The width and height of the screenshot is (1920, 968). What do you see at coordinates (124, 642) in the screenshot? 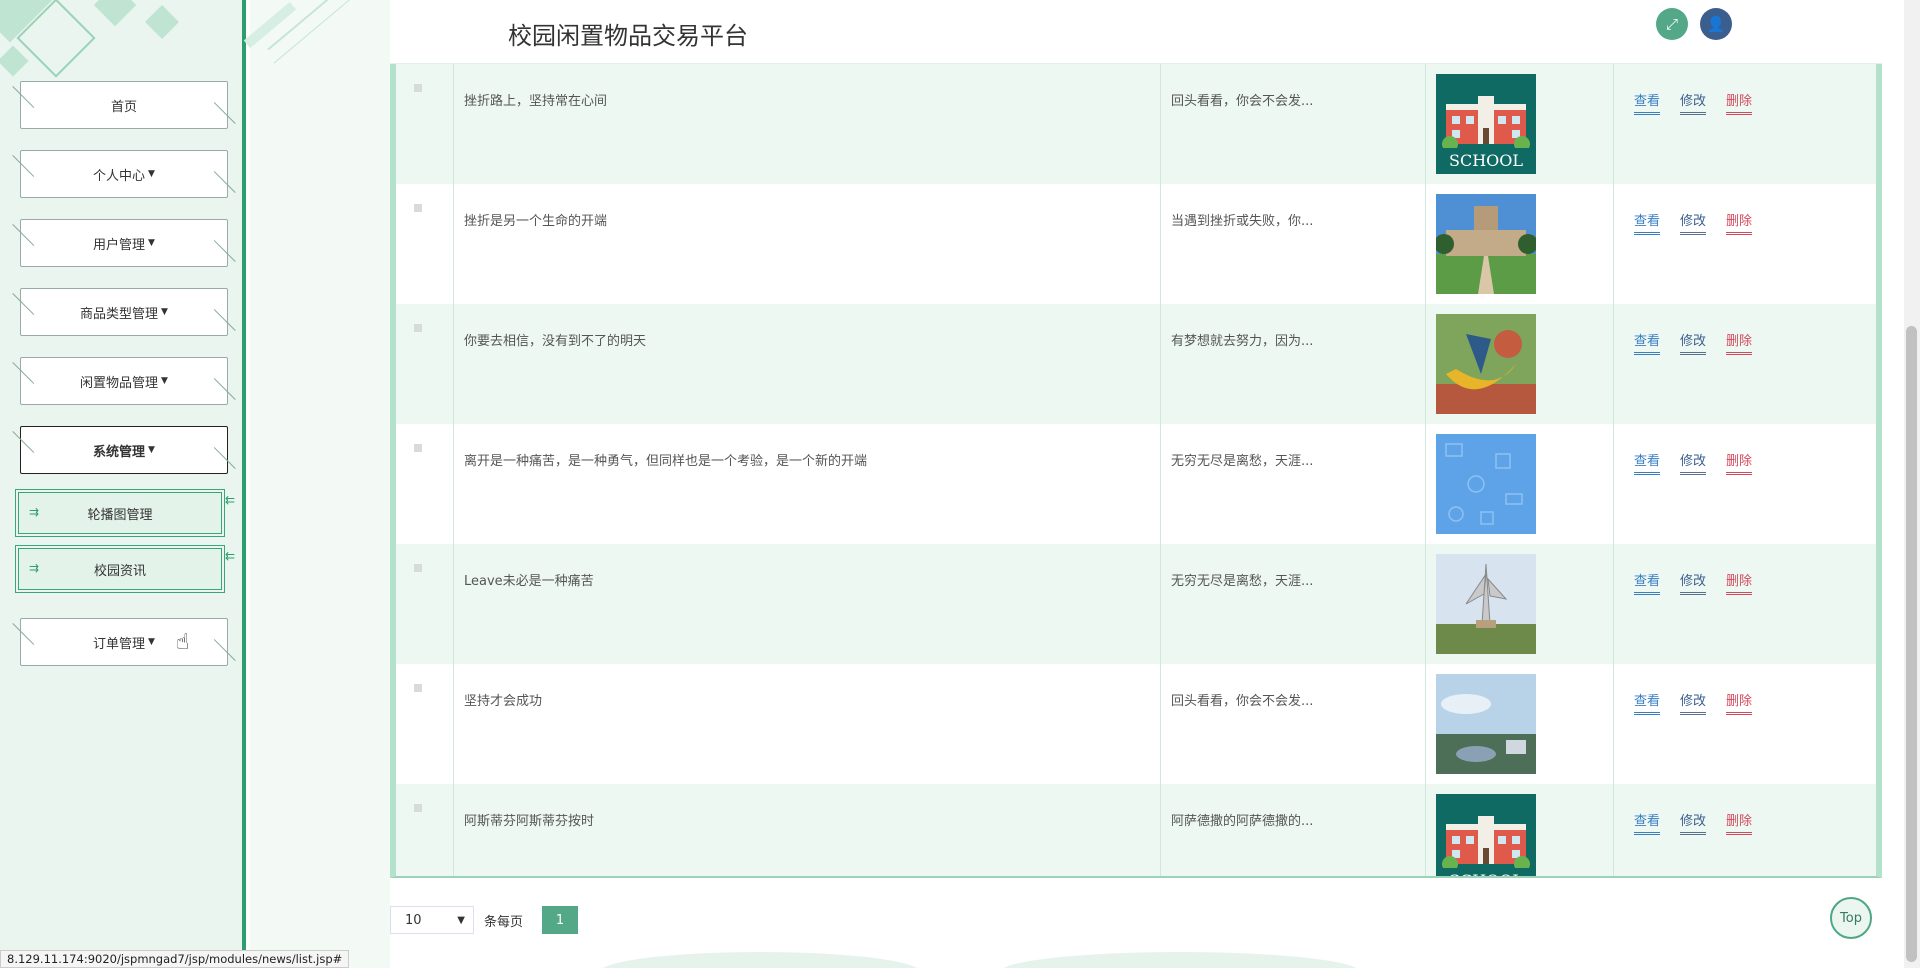
I see `sidebar-item-order-management: 订单管理 ▼` at bounding box center [124, 642].